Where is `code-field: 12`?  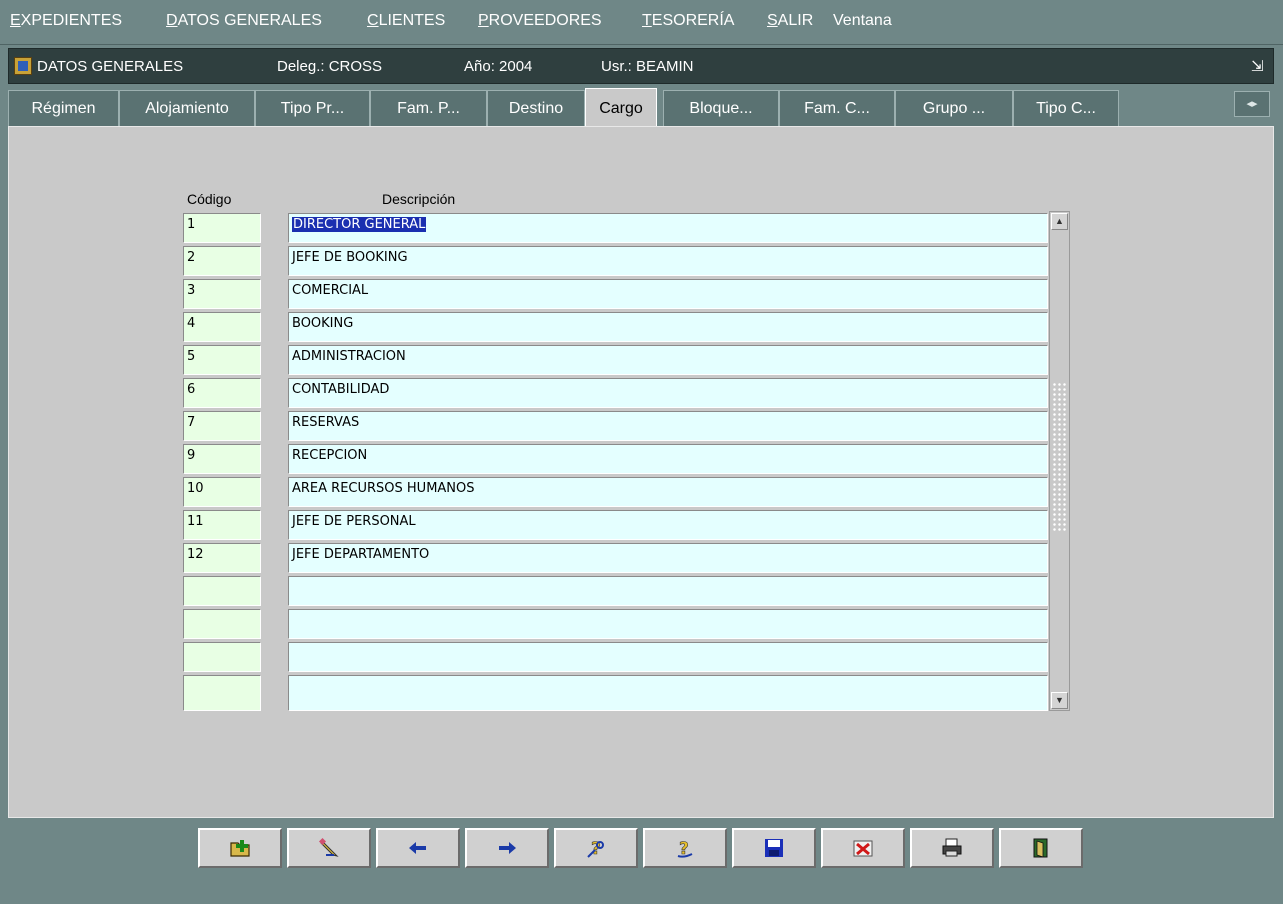 code-field: 12 is located at coordinates (222, 558).